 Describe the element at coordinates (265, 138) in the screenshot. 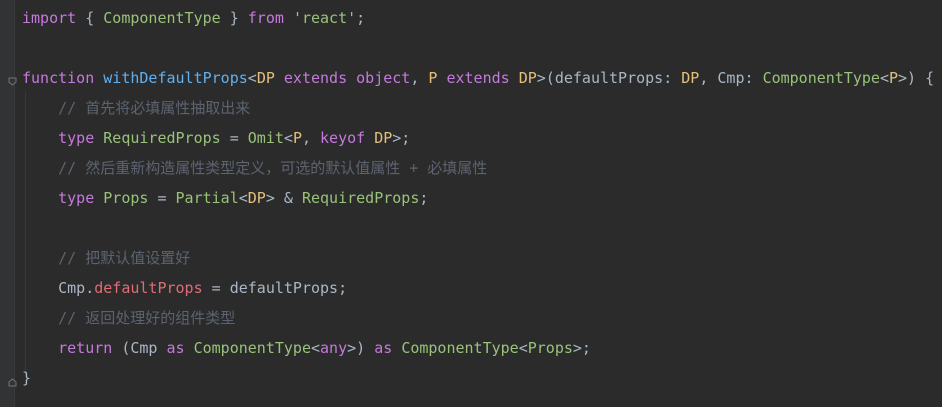

I see `code-token: Omit` at that location.